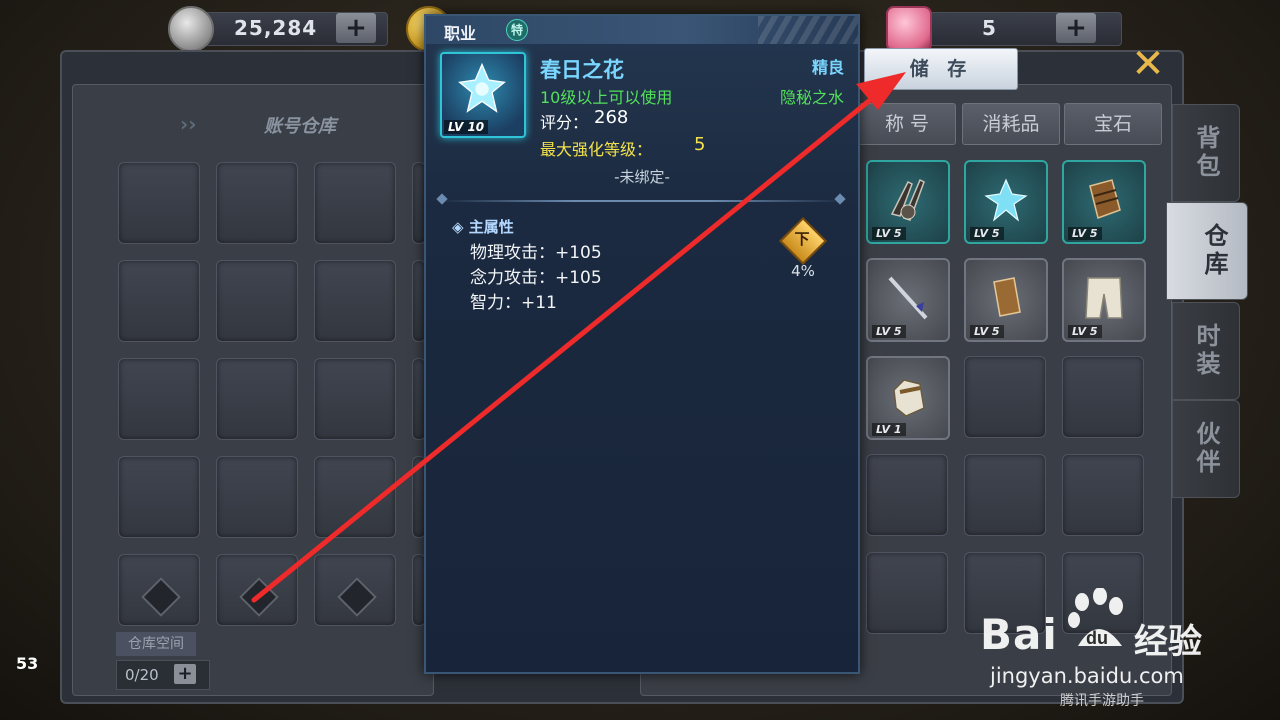  I want to click on compare-percent: 4%, so click(803, 271).